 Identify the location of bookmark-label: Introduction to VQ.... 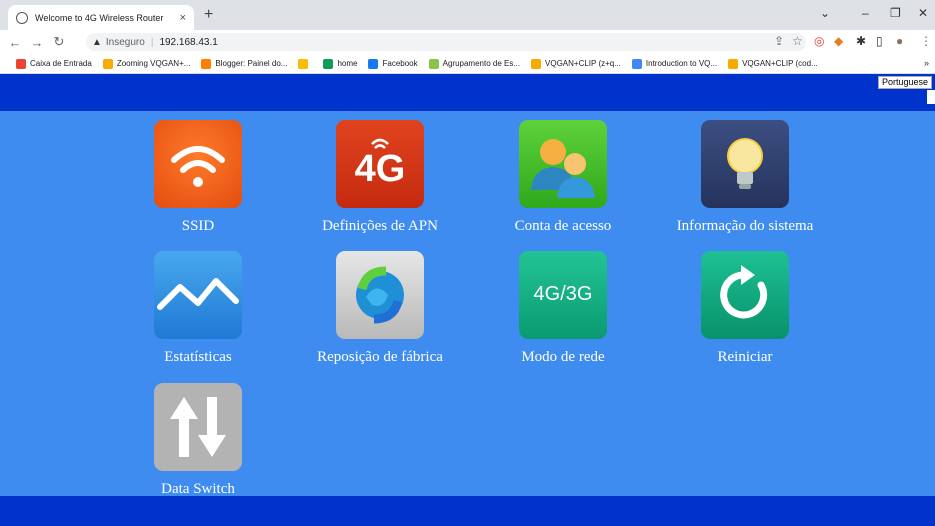
(681, 63).